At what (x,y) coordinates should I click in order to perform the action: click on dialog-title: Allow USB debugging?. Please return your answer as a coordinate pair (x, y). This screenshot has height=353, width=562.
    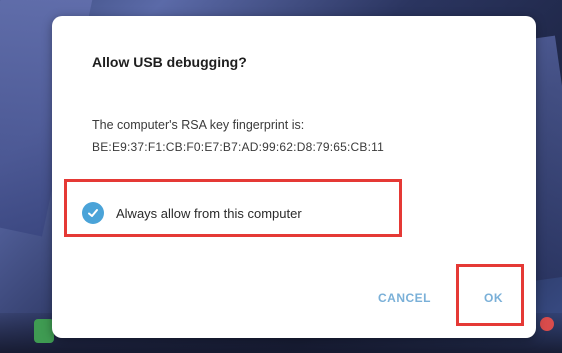
    Looking at the image, I should click on (169, 62).